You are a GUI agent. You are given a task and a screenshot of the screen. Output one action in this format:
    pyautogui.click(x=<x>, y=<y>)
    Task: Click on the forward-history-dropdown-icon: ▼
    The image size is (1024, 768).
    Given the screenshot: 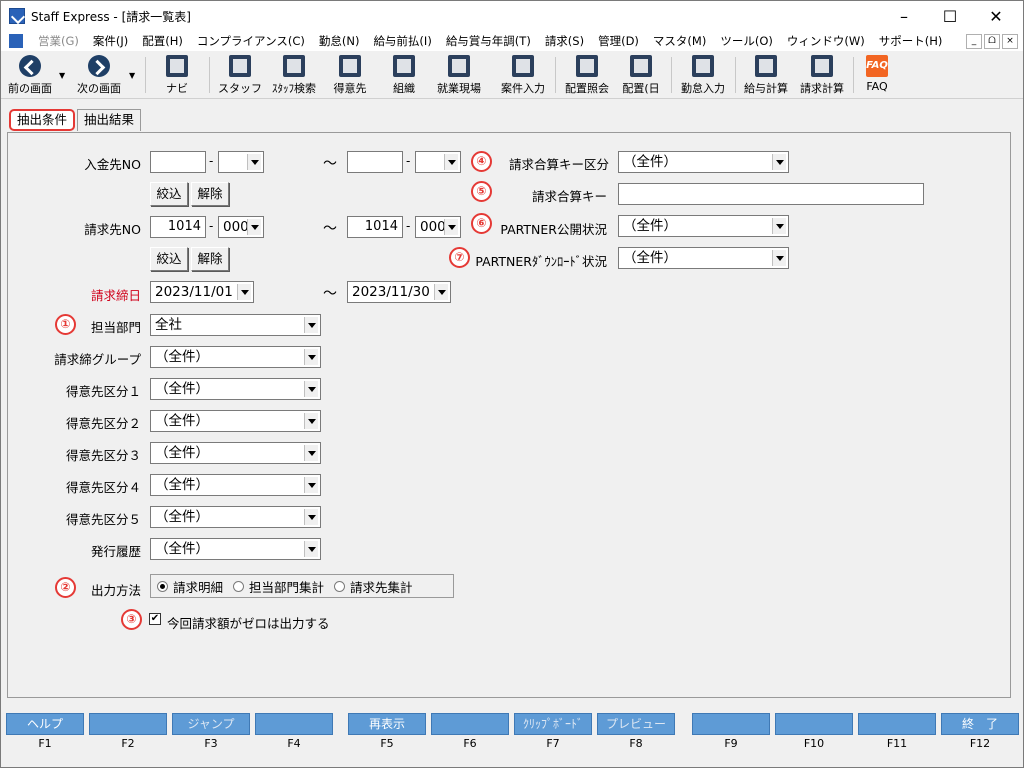 What is the action you would take?
    pyautogui.click(x=132, y=75)
    